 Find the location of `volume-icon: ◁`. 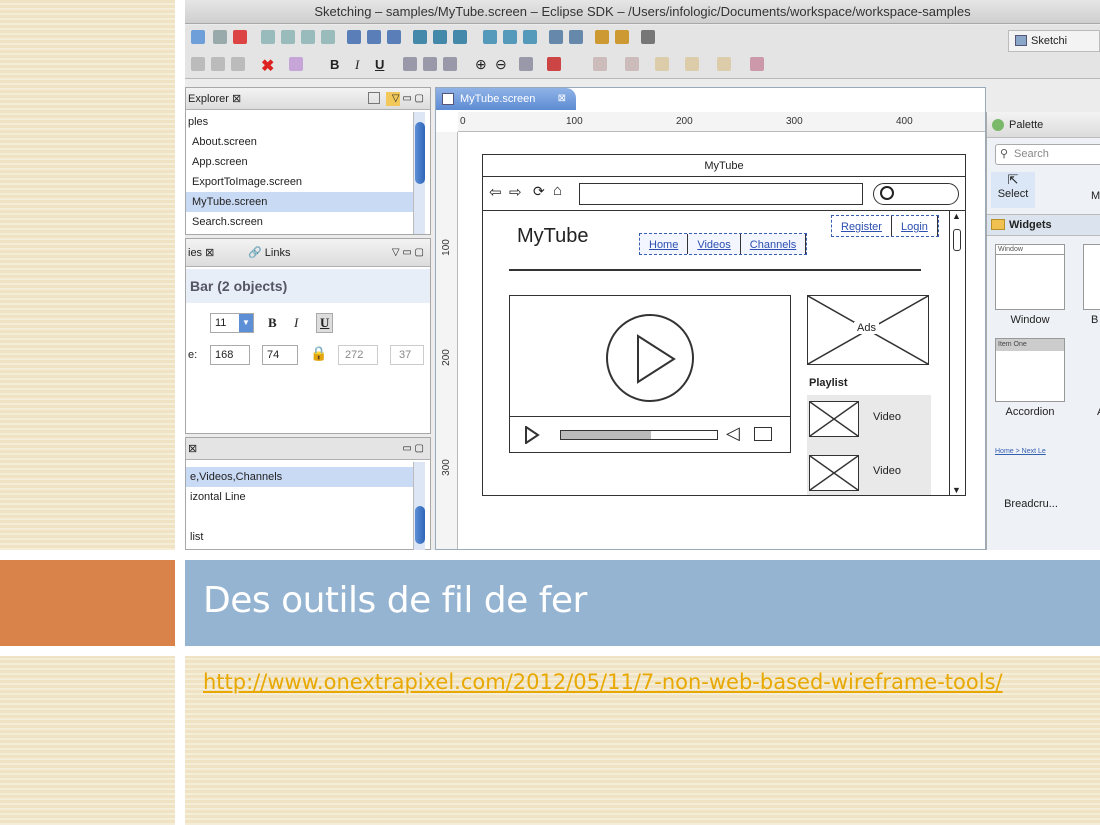

volume-icon: ◁ is located at coordinates (733, 433).